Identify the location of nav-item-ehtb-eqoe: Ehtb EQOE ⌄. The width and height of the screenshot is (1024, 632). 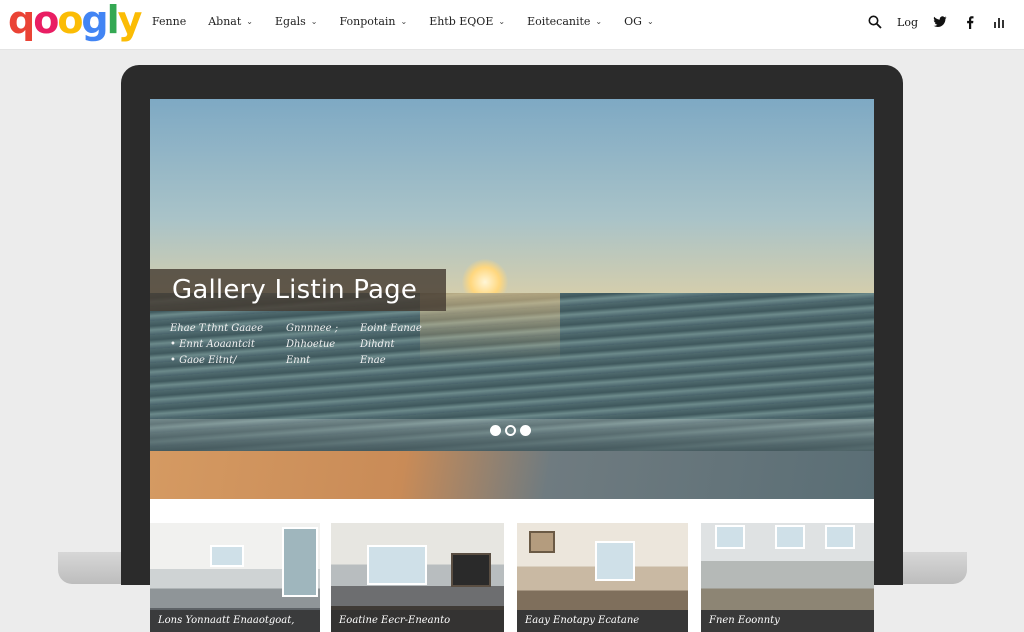
(467, 21).